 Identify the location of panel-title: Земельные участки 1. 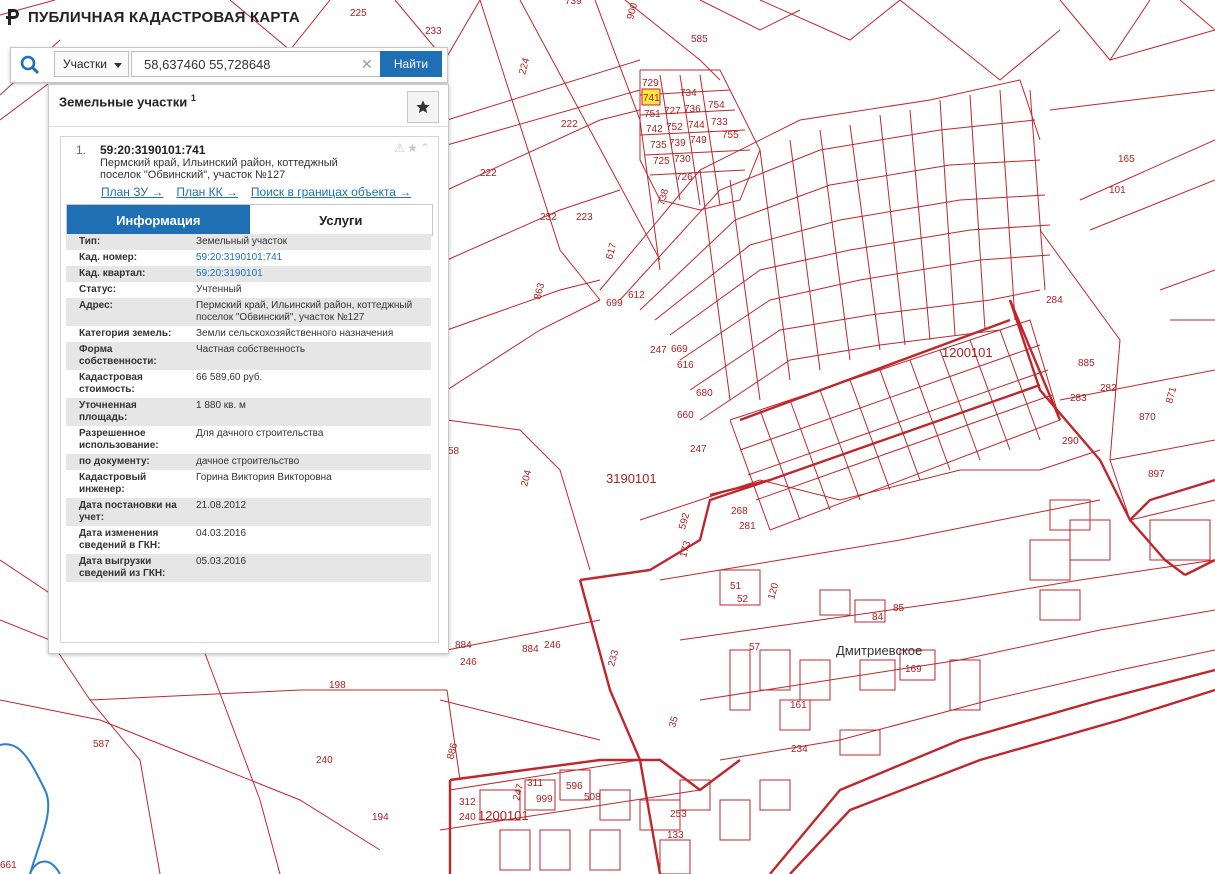
(127, 101).